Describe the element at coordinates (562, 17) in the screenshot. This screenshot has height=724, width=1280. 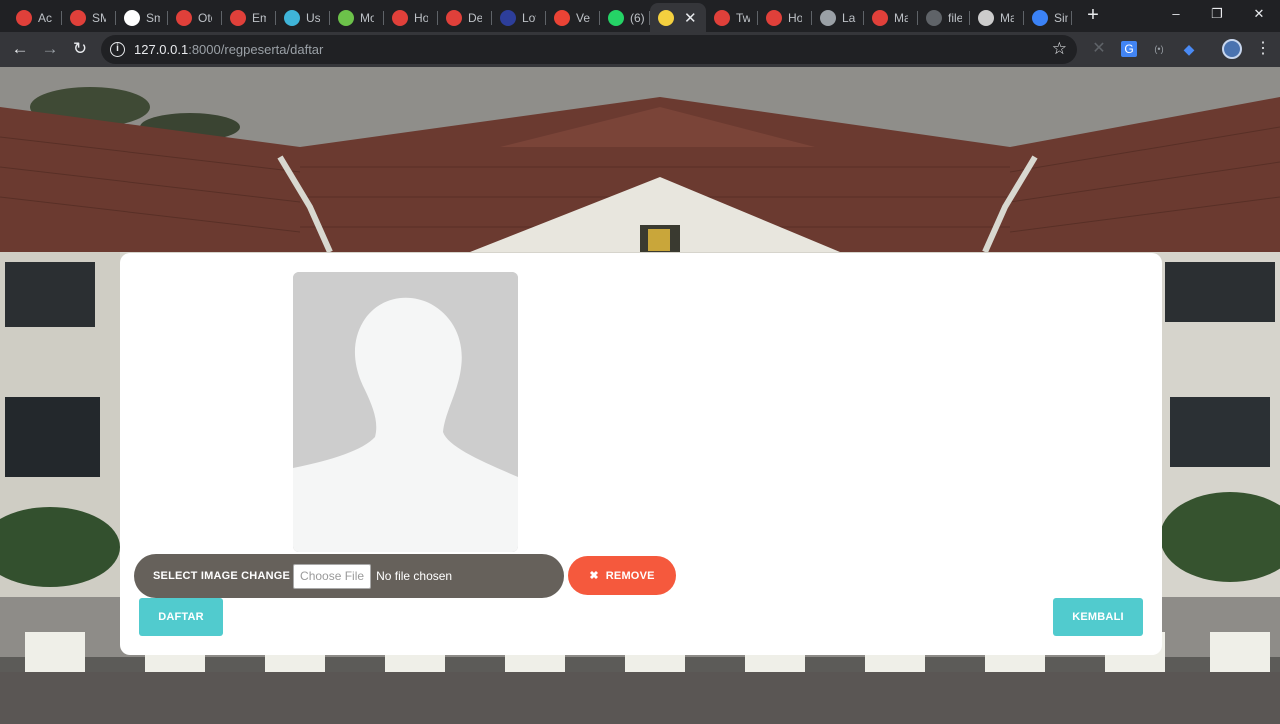
I see `gmail-icon` at that location.